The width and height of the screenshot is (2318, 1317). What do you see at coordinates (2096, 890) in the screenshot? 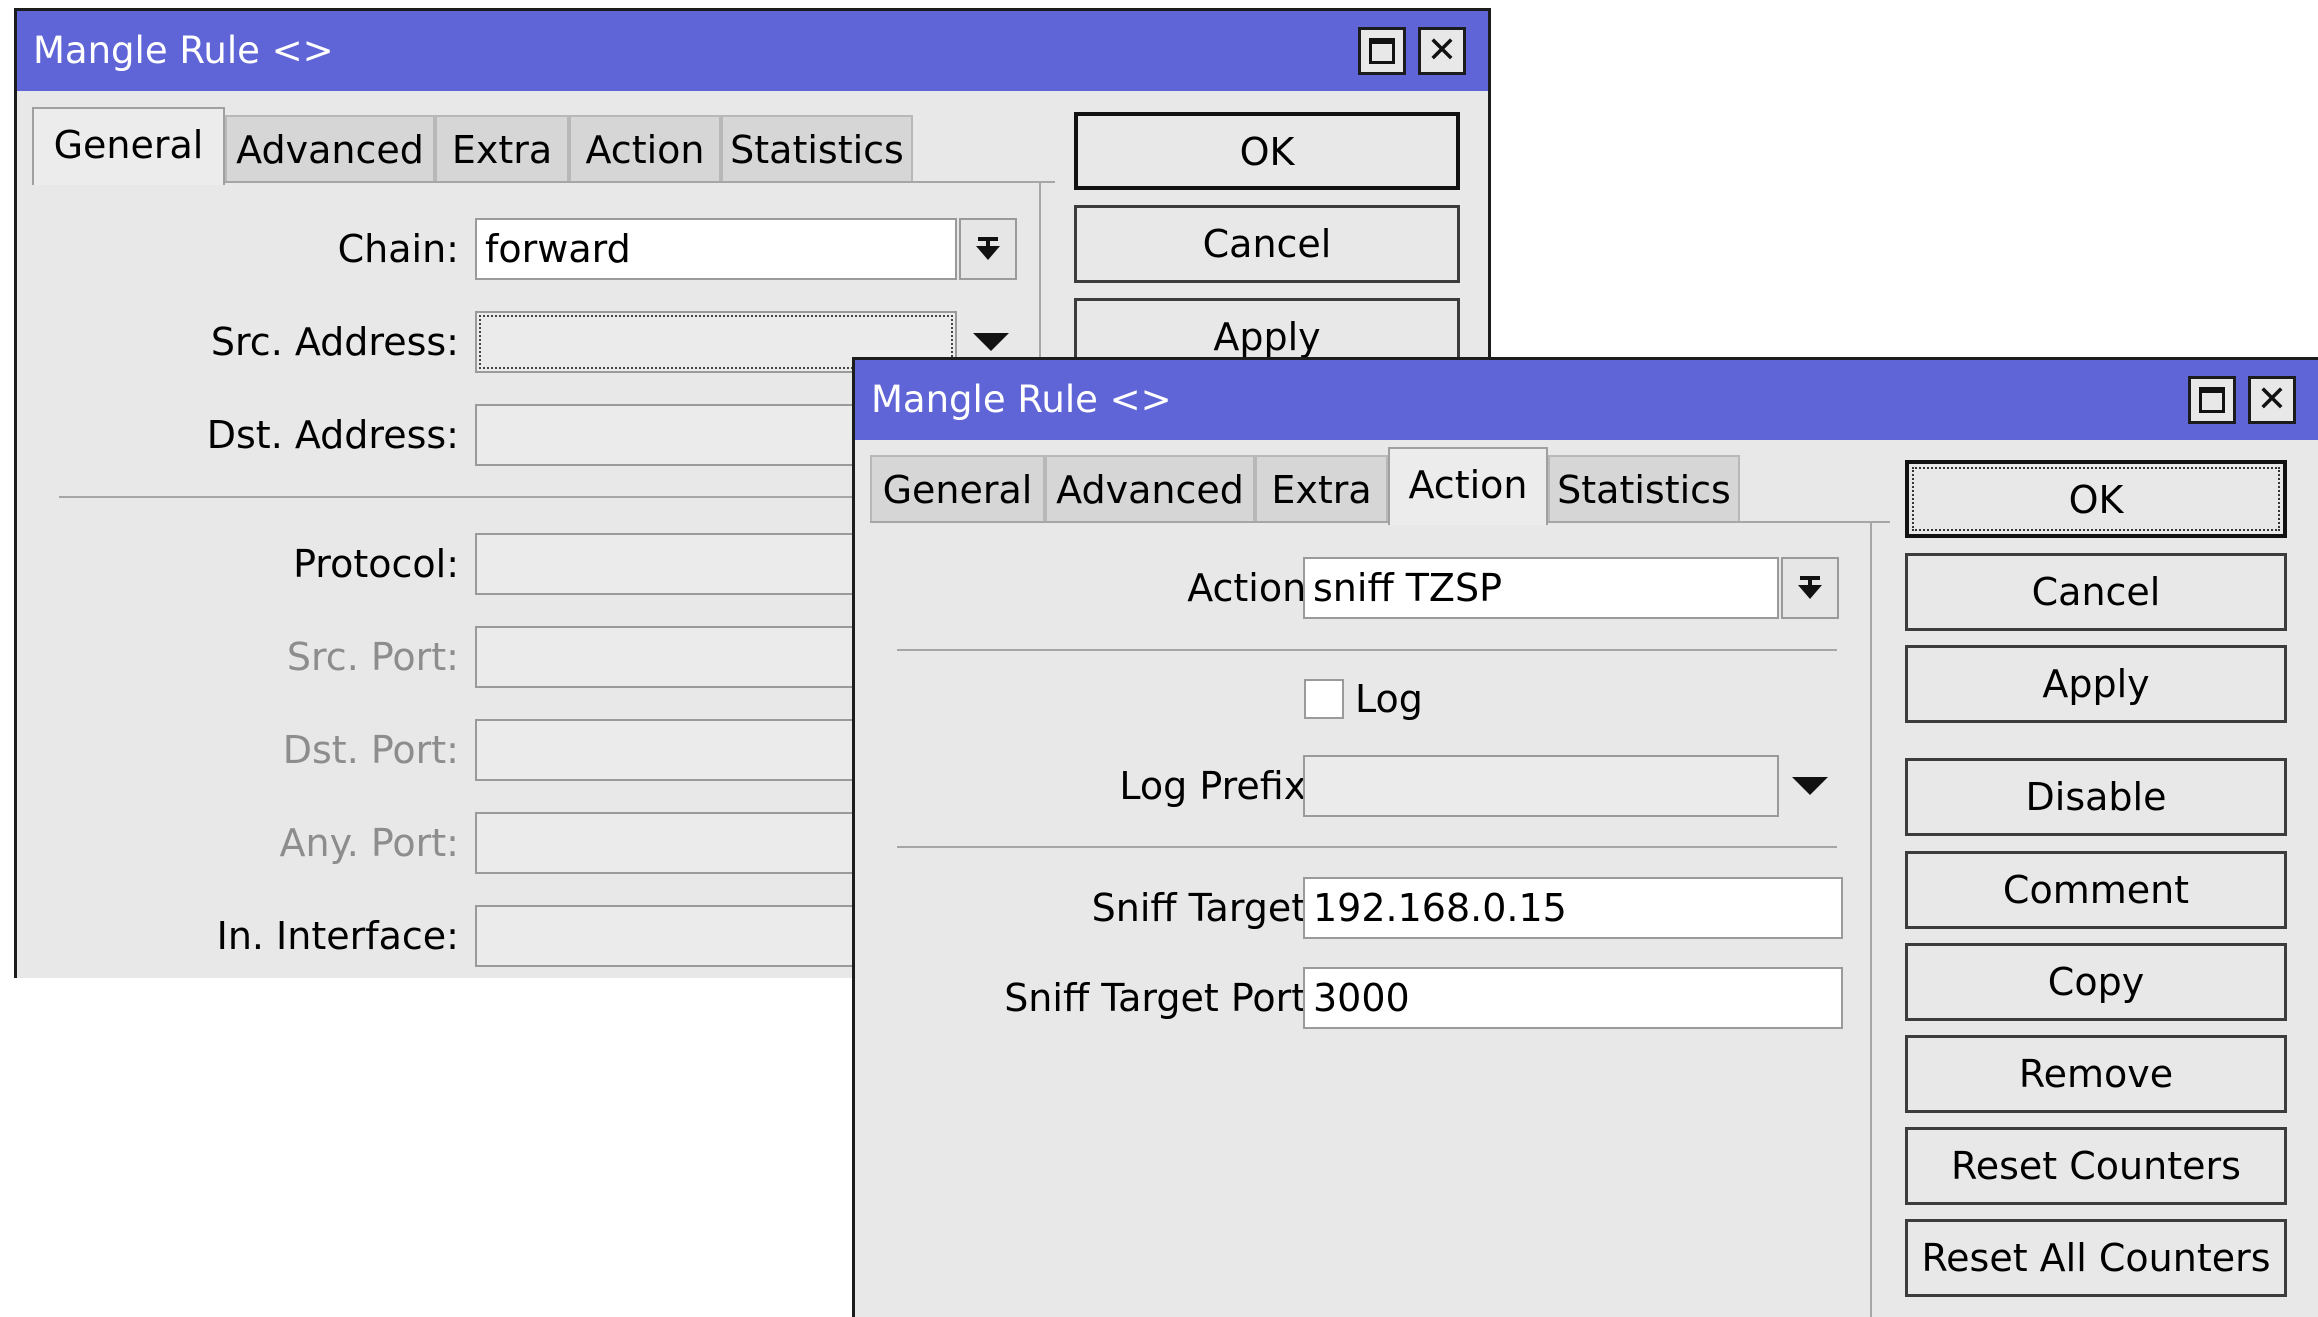
I see `comment-button: Comment` at bounding box center [2096, 890].